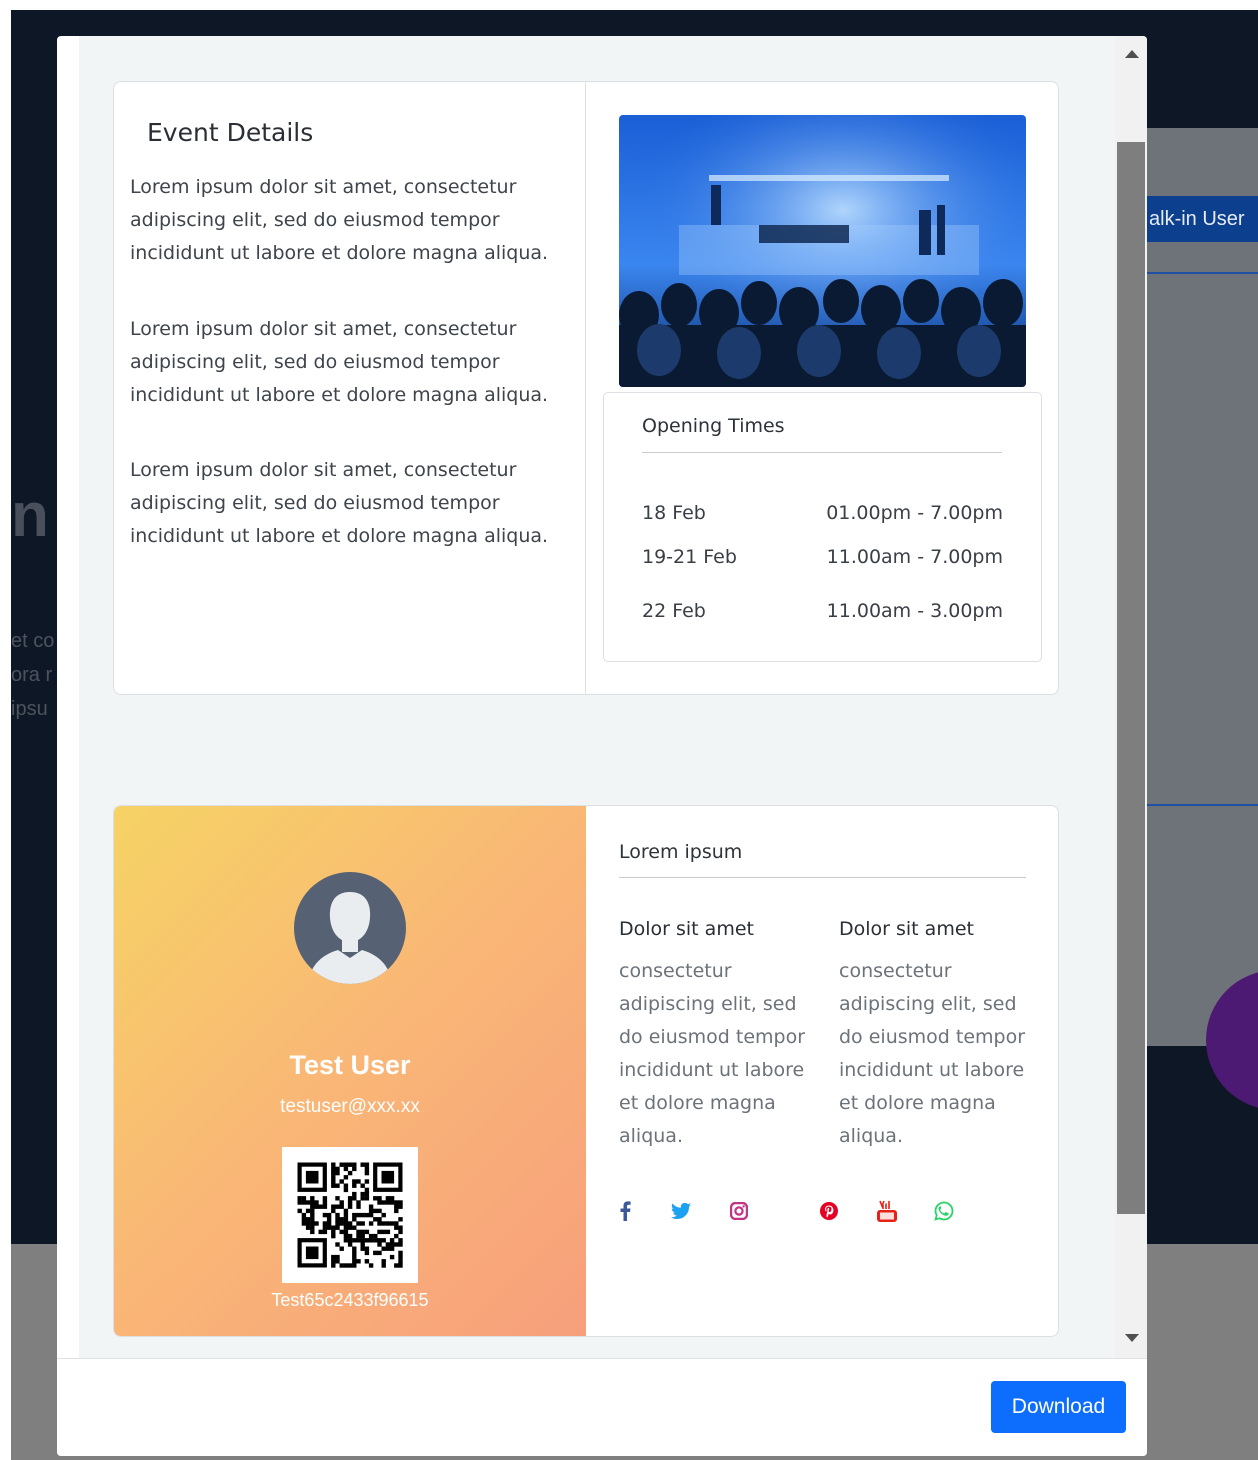 Image resolution: width=1258 pixels, height=1460 pixels. I want to click on opening-time: 11.00am - 7.00pm, so click(914, 557).